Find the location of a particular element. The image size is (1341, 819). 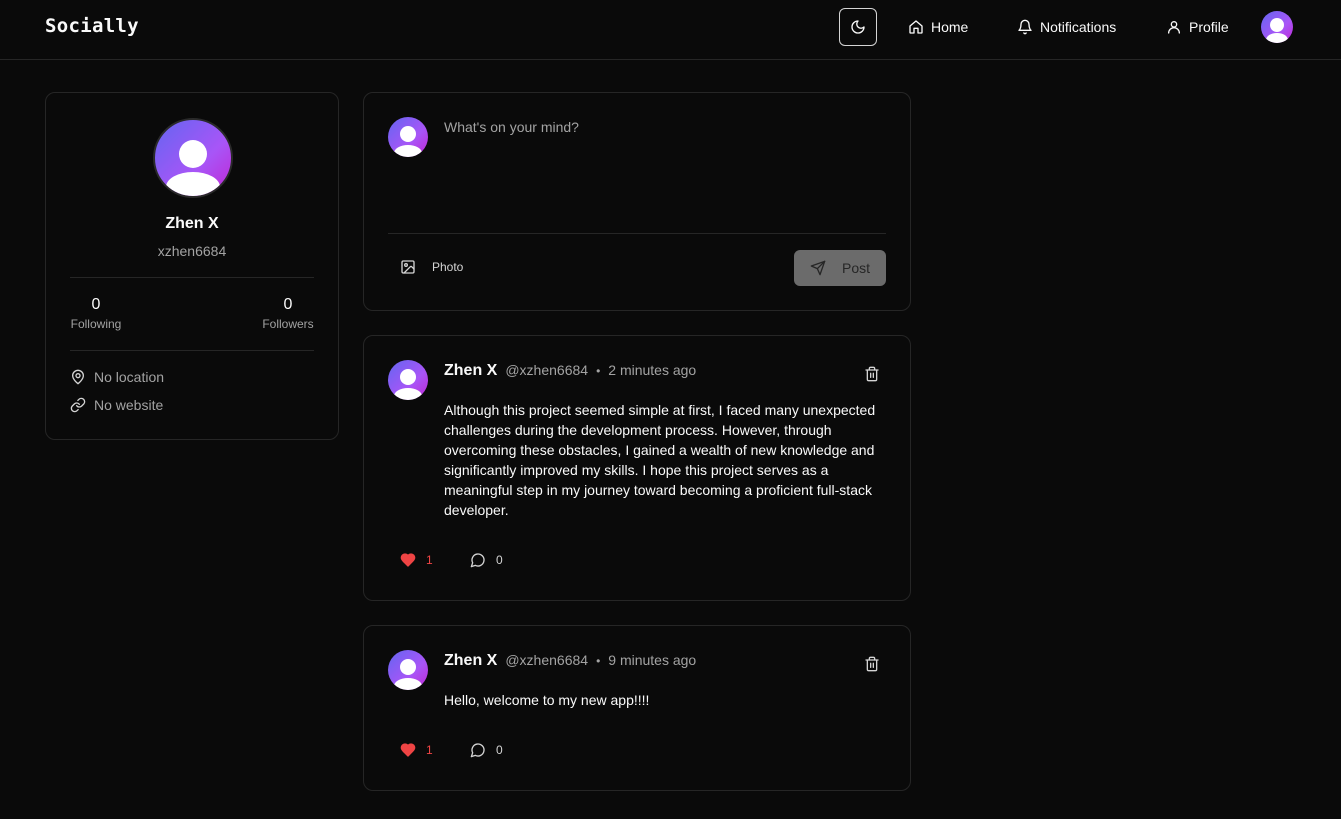

profile-avatar is located at coordinates (193, 158).